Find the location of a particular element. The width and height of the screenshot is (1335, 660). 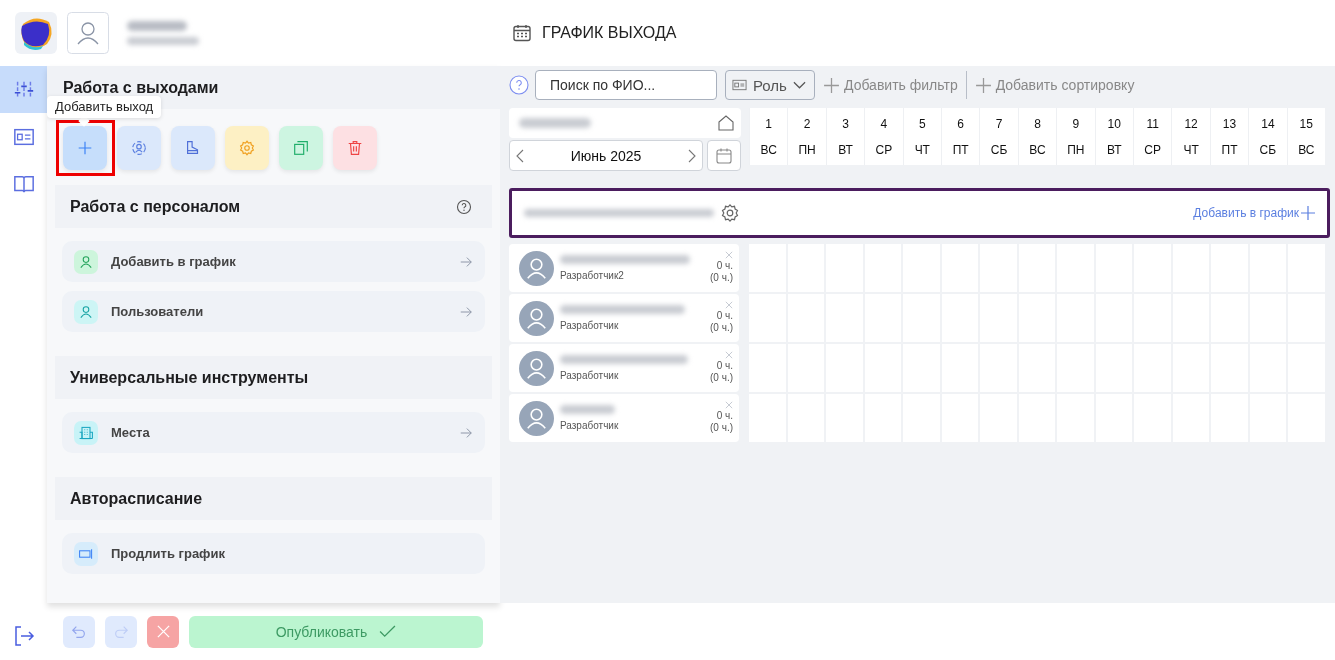

section-title: Работа с персоналом is located at coordinates (155, 206).